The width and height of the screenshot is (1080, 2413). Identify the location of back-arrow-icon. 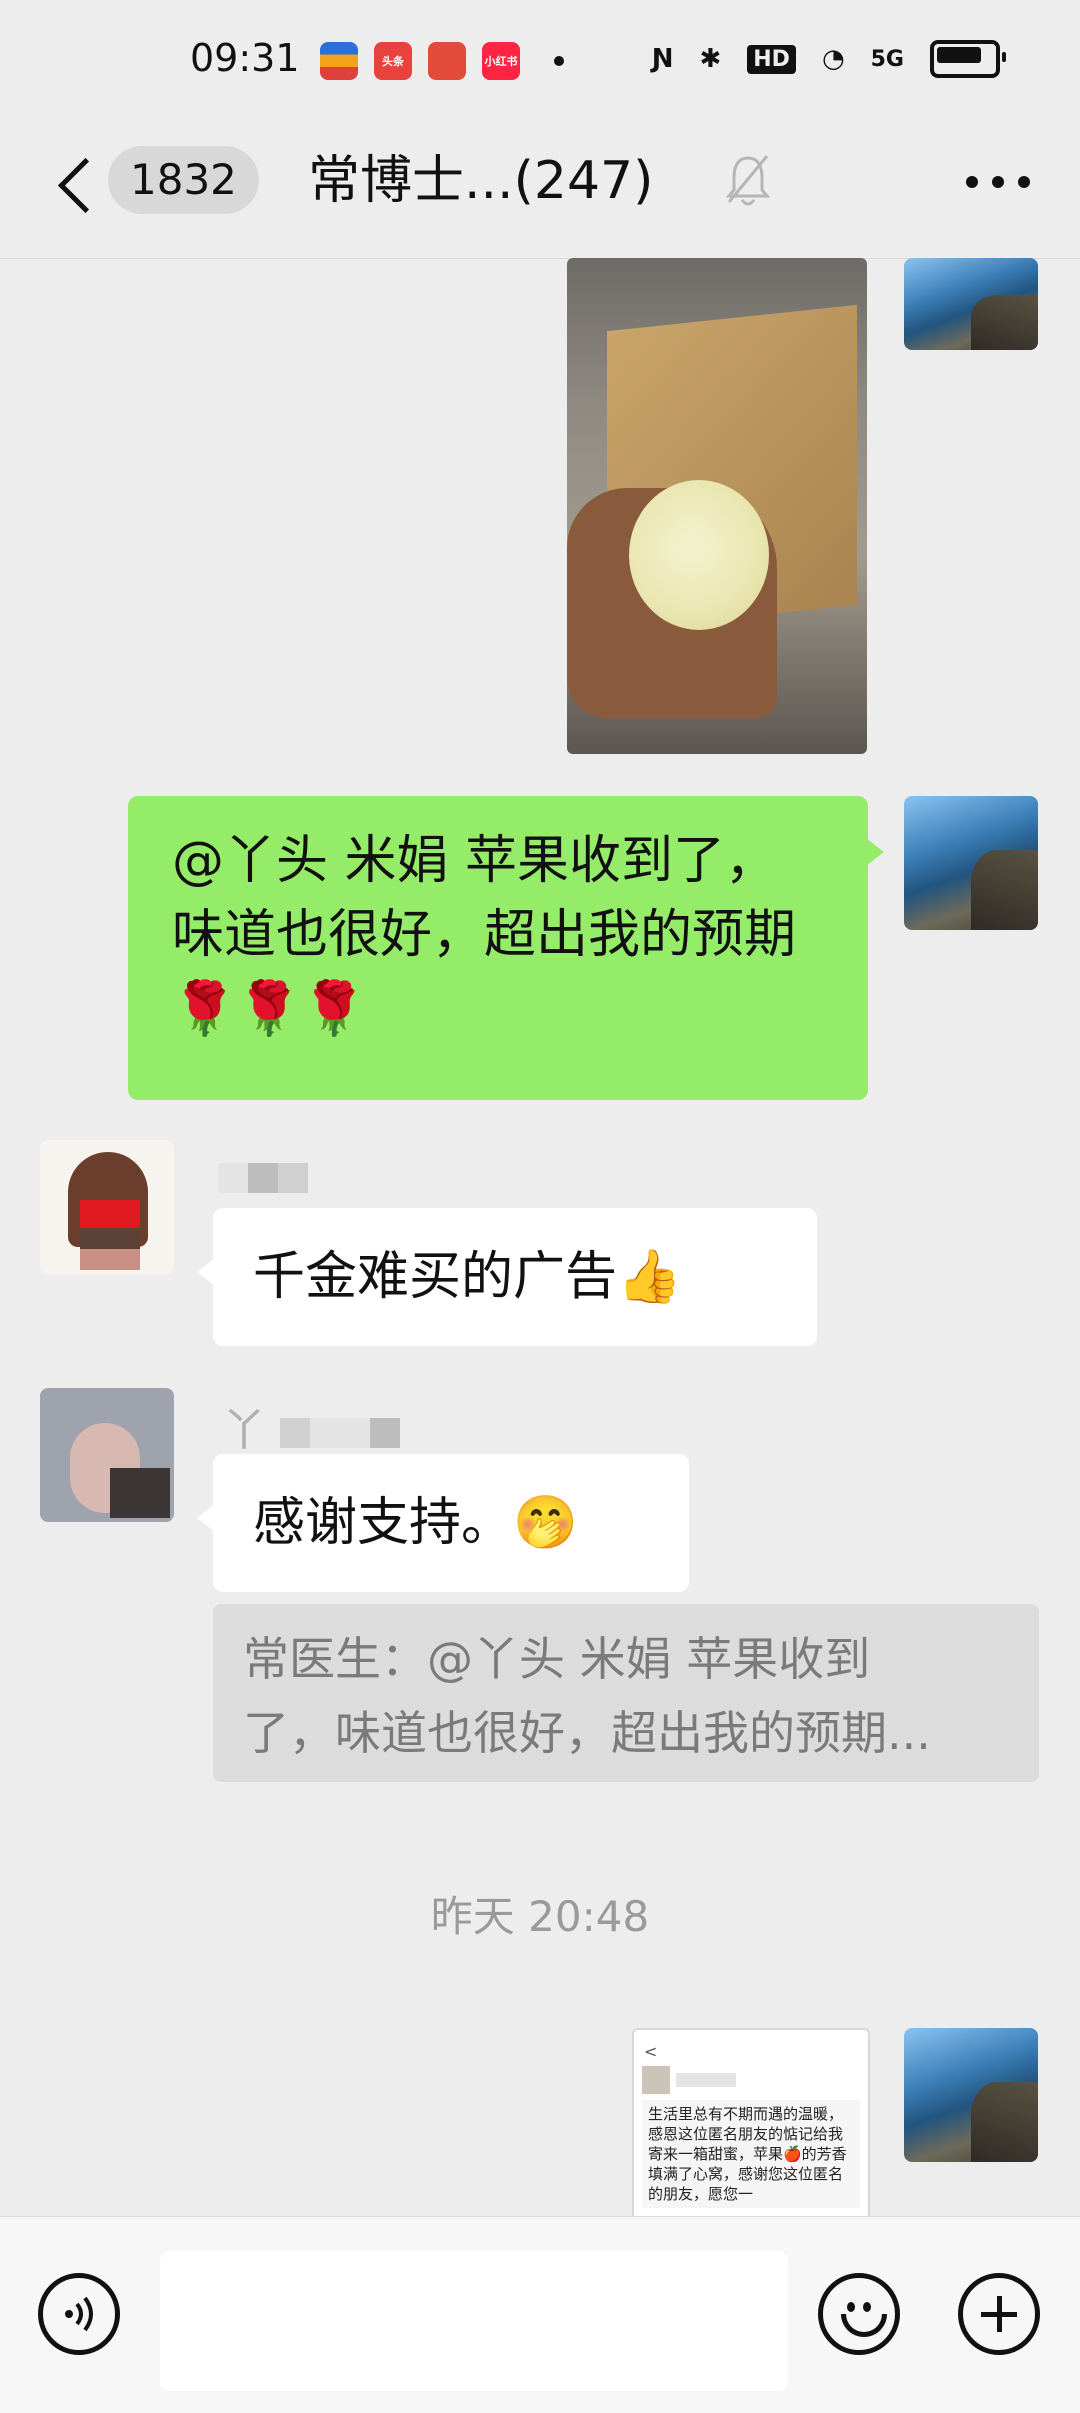
(74, 185).